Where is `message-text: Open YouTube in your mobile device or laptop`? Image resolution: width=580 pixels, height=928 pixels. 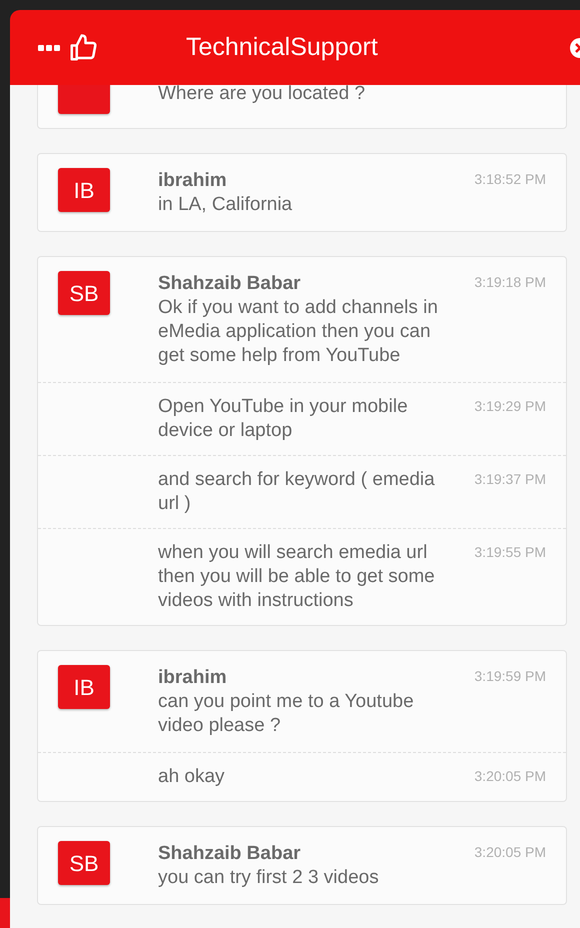 message-text: Open YouTube in your mobile device or laptop is located at coordinates (283, 419).